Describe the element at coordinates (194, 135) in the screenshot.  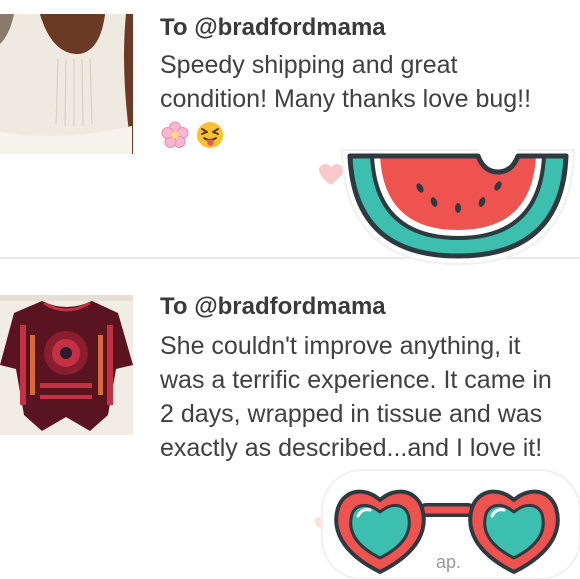
I see `emoji-row` at that location.